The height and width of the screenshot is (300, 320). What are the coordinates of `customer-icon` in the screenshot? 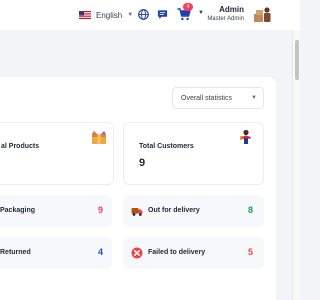 It's located at (245, 136).